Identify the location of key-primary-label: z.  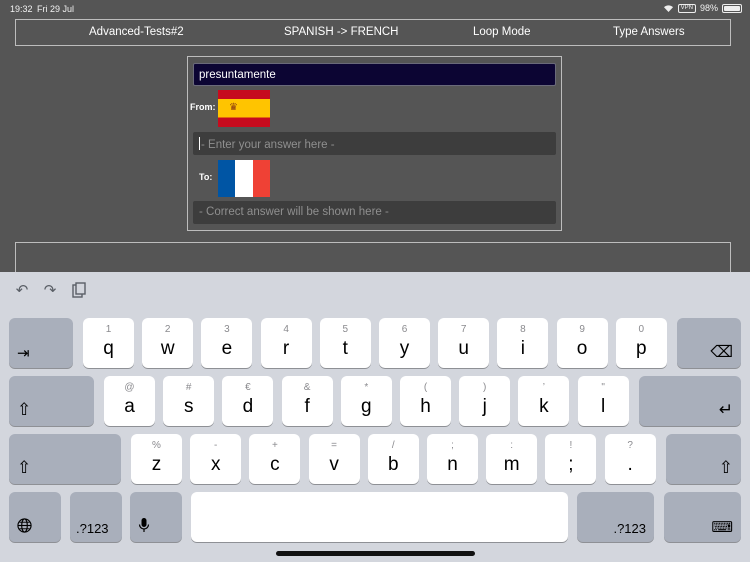
(156, 464).